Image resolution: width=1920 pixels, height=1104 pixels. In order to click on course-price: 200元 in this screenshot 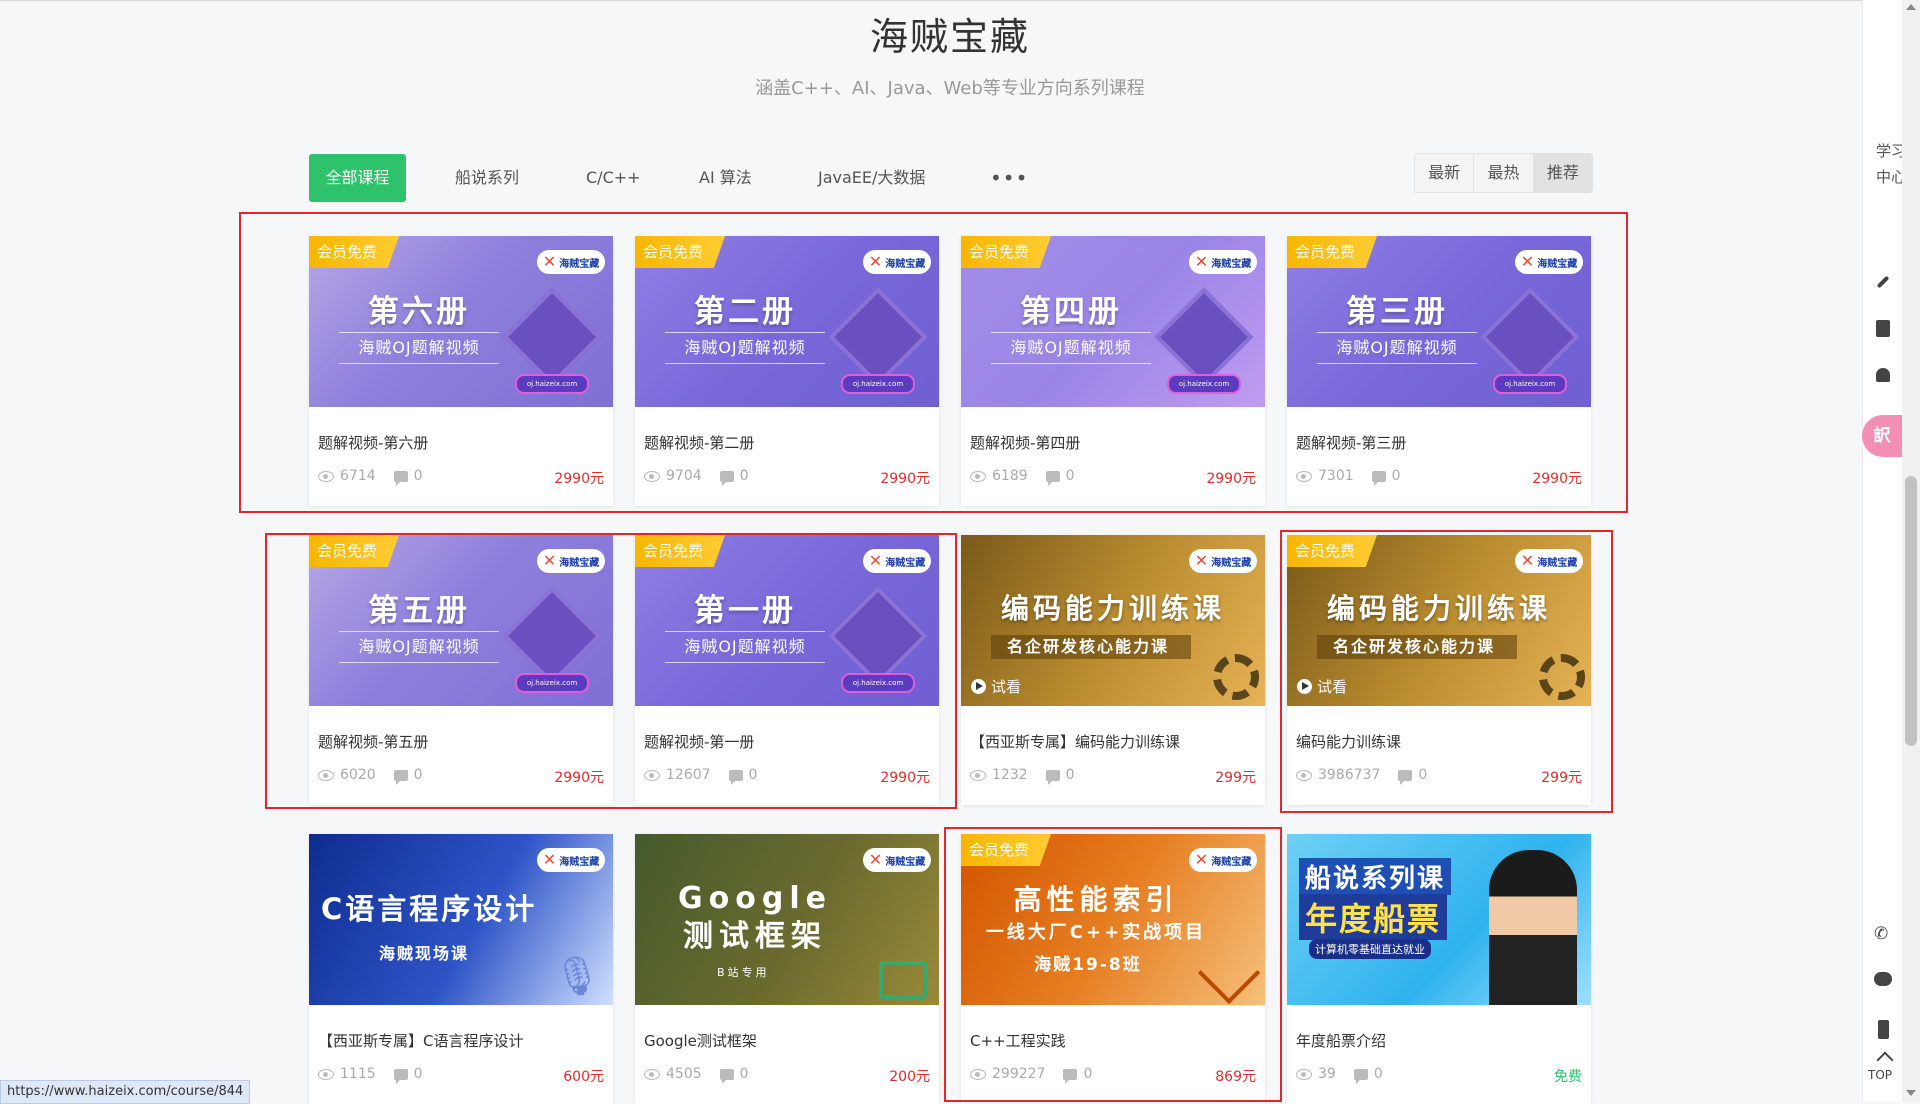, I will do `click(909, 1077)`.